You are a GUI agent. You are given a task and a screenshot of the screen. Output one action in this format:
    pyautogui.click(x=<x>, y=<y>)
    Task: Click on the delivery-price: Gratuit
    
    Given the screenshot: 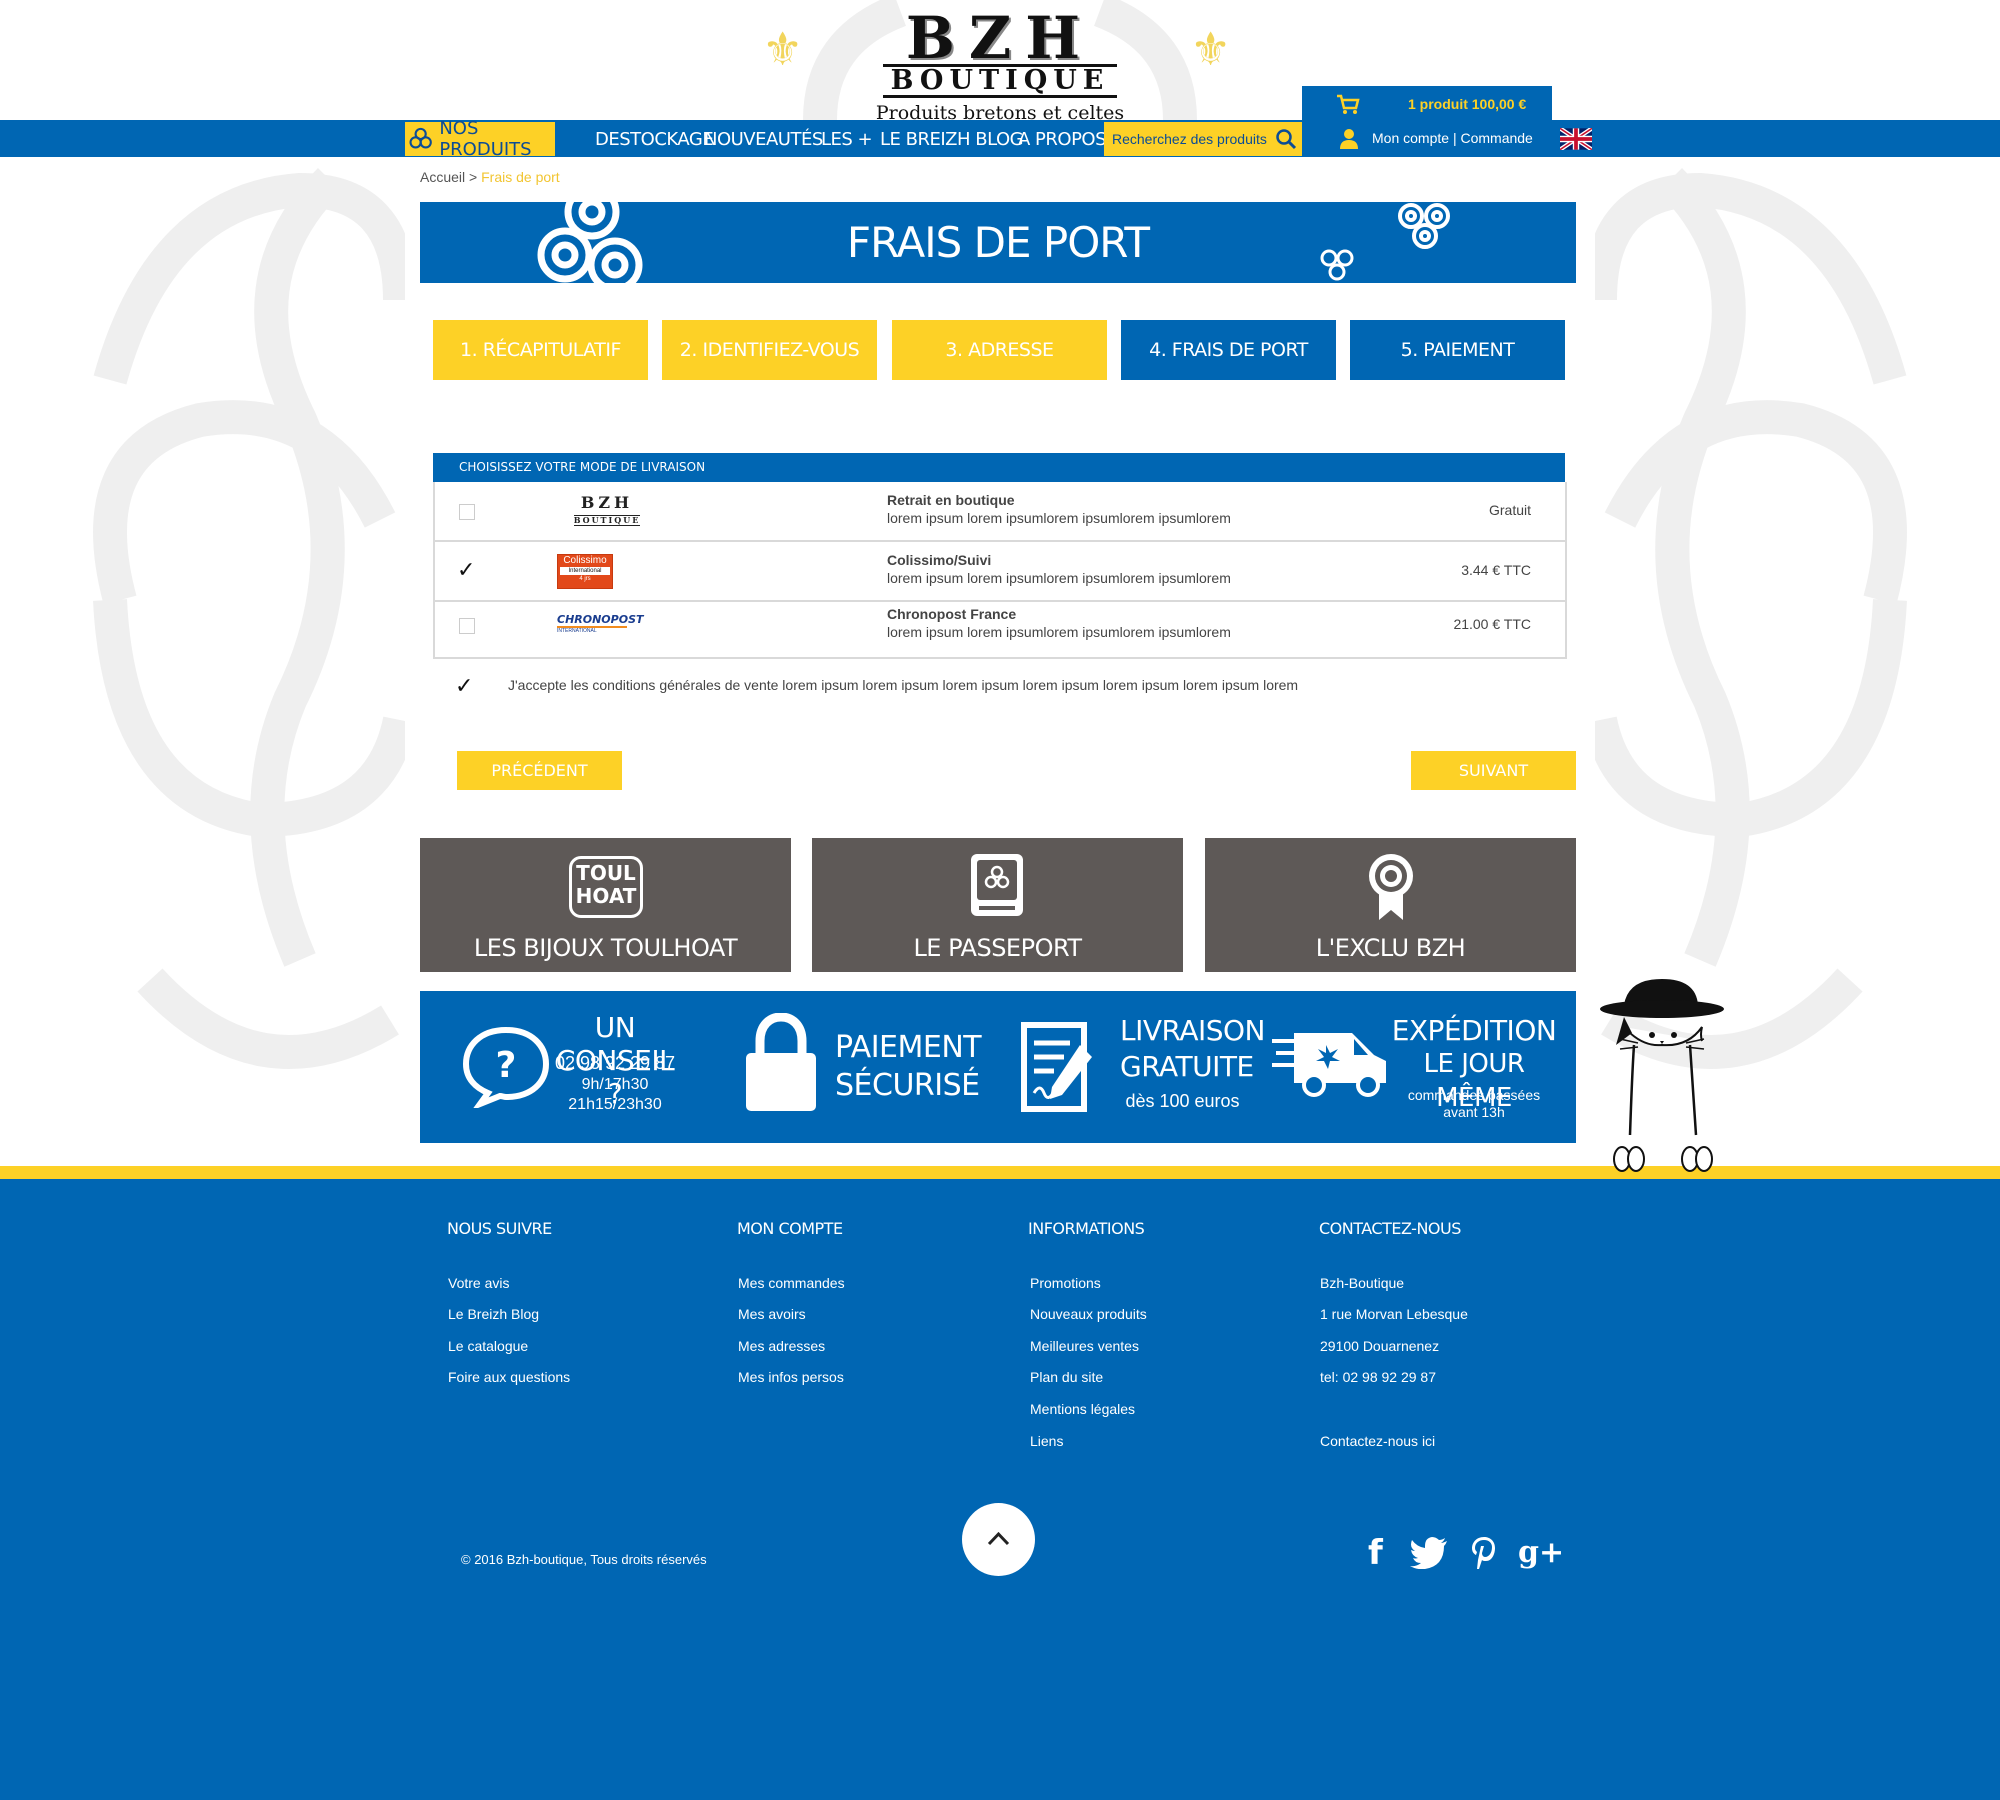 What is the action you would take?
    pyautogui.click(x=1509, y=510)
    